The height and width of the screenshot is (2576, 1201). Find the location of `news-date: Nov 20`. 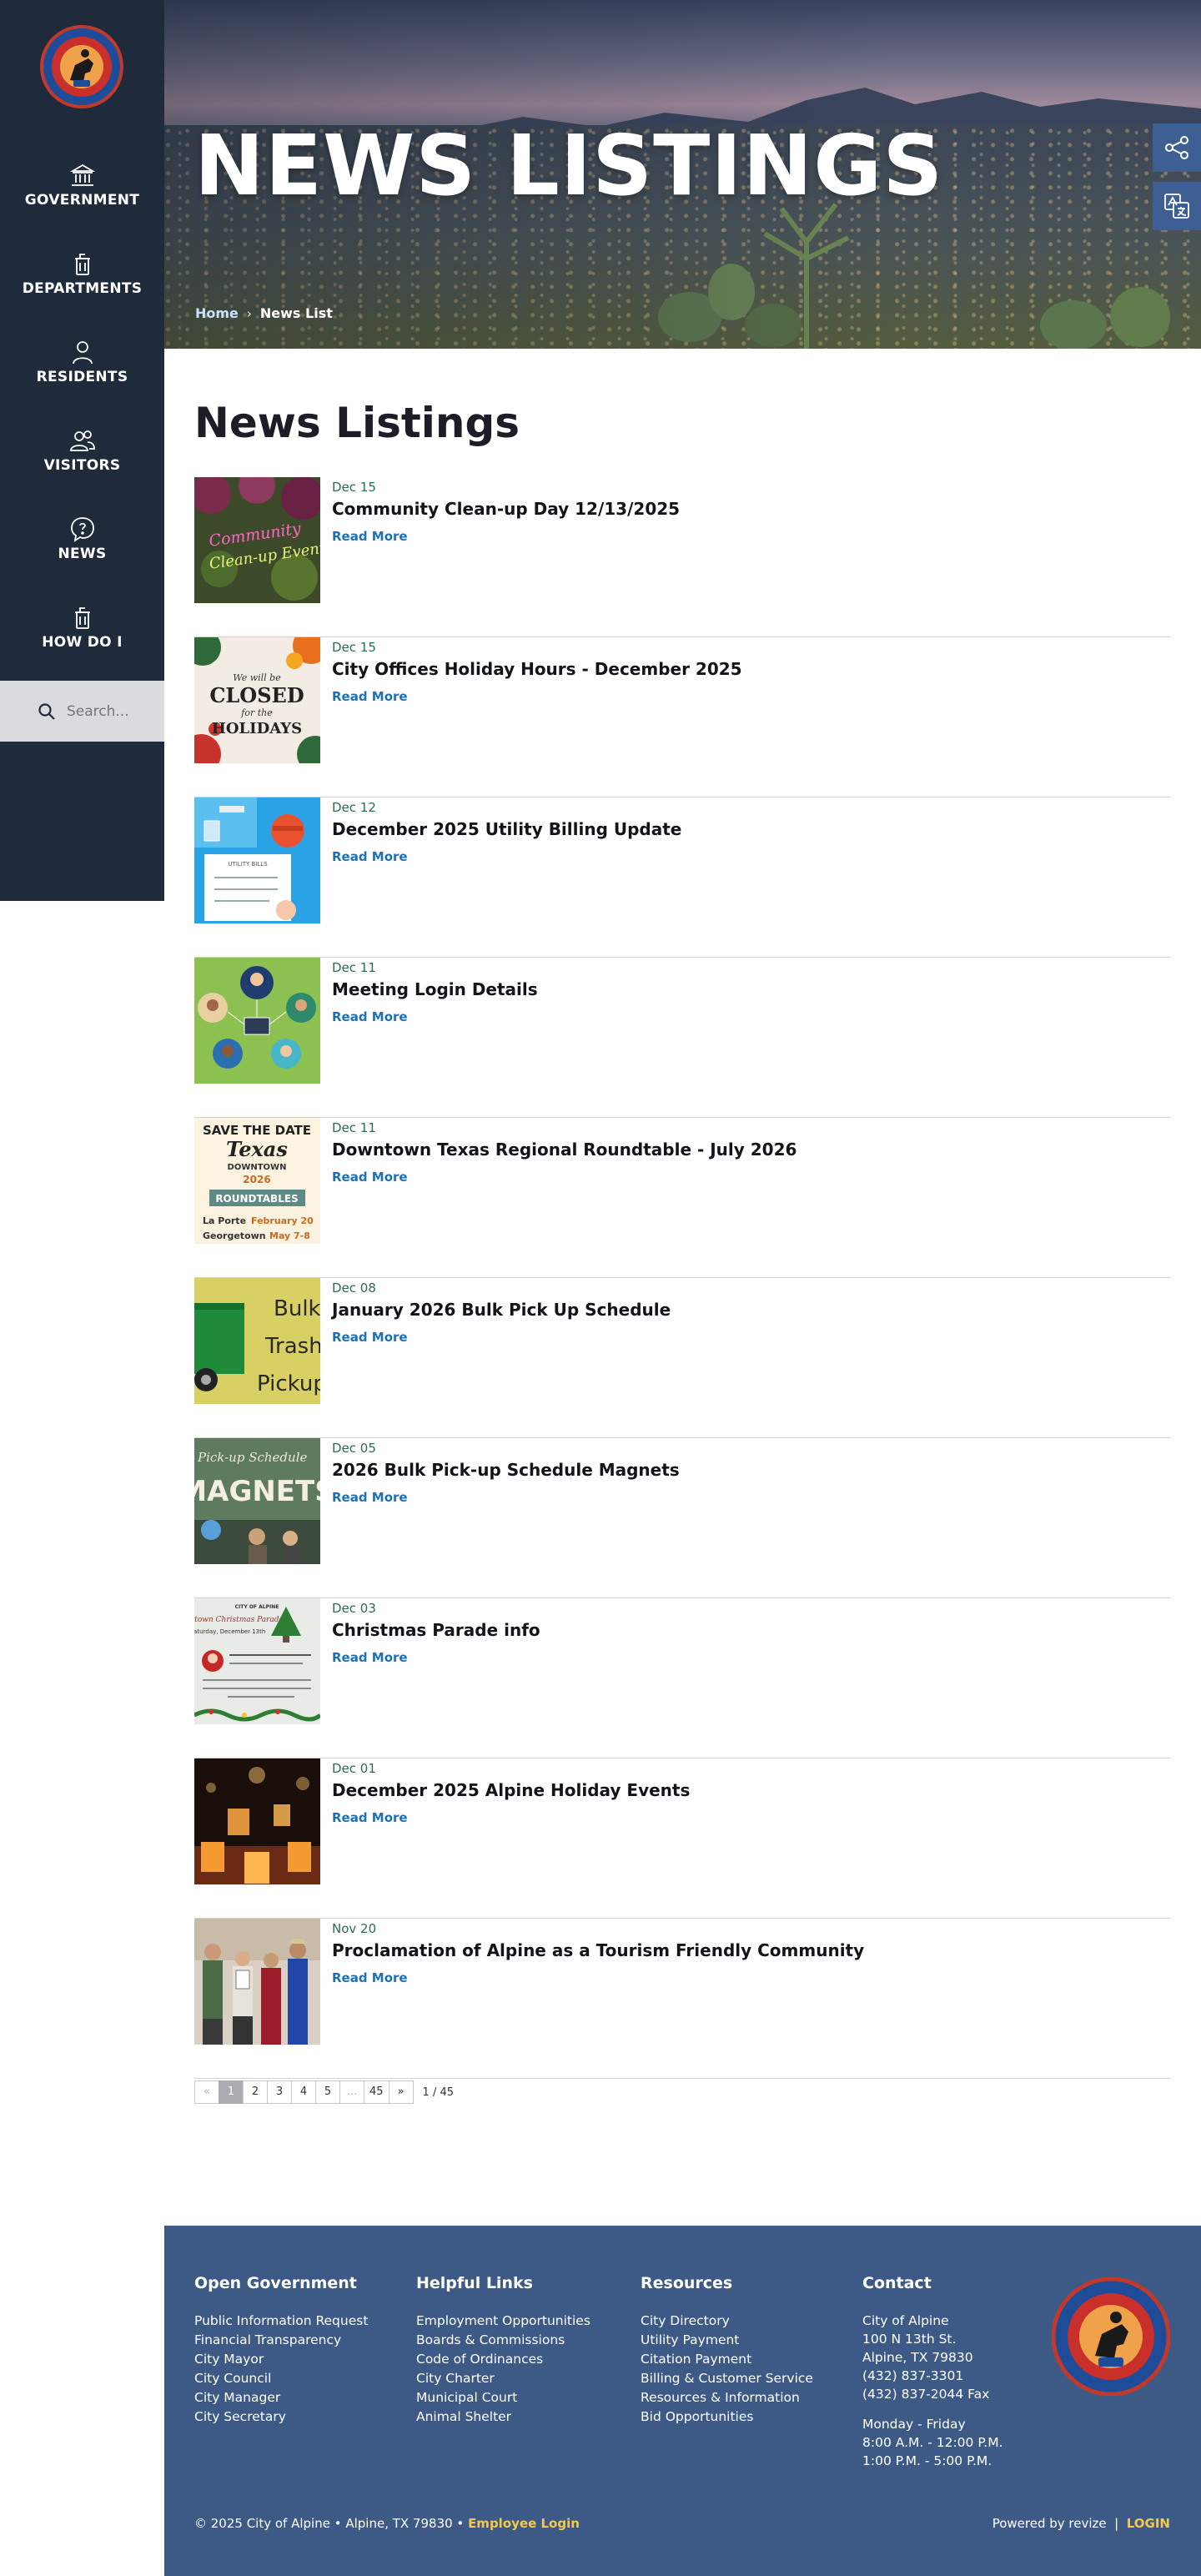

news-date: Nov 20 is located at coordinates (355, 1928).